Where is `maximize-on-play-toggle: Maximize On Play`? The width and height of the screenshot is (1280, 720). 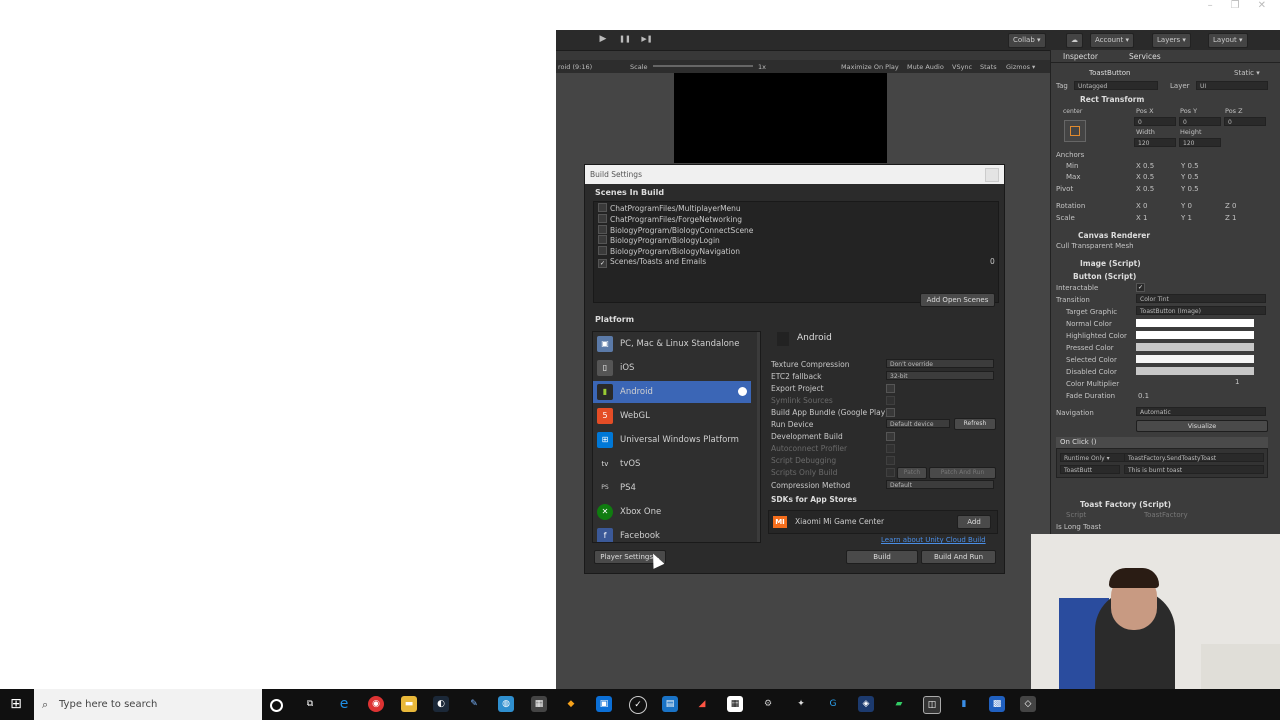 maximize-on-play-toggle: Maximize On Play is located at coordinates (870, 67).